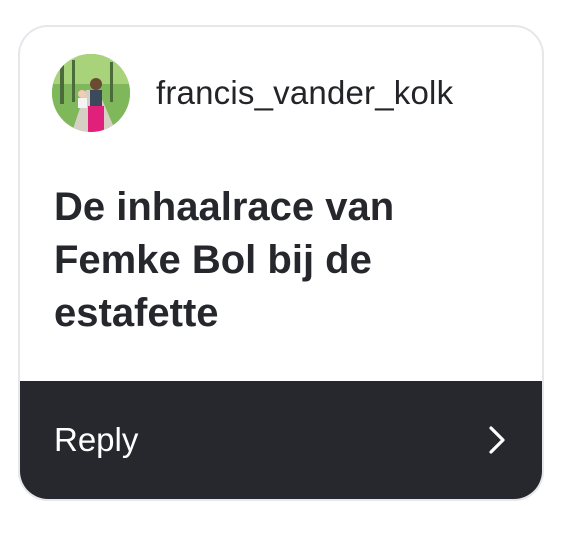 The width and height of the screenshot is (568, 533). I want to click on username: francis_vander_kolk, so click(305, 92).